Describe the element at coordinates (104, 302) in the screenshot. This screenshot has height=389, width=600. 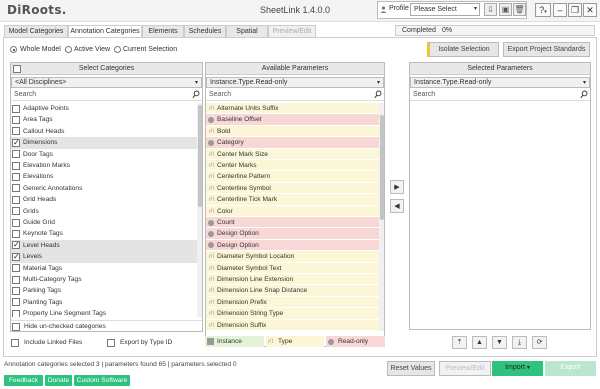
I see `category-item: Planting Tags` at that location.